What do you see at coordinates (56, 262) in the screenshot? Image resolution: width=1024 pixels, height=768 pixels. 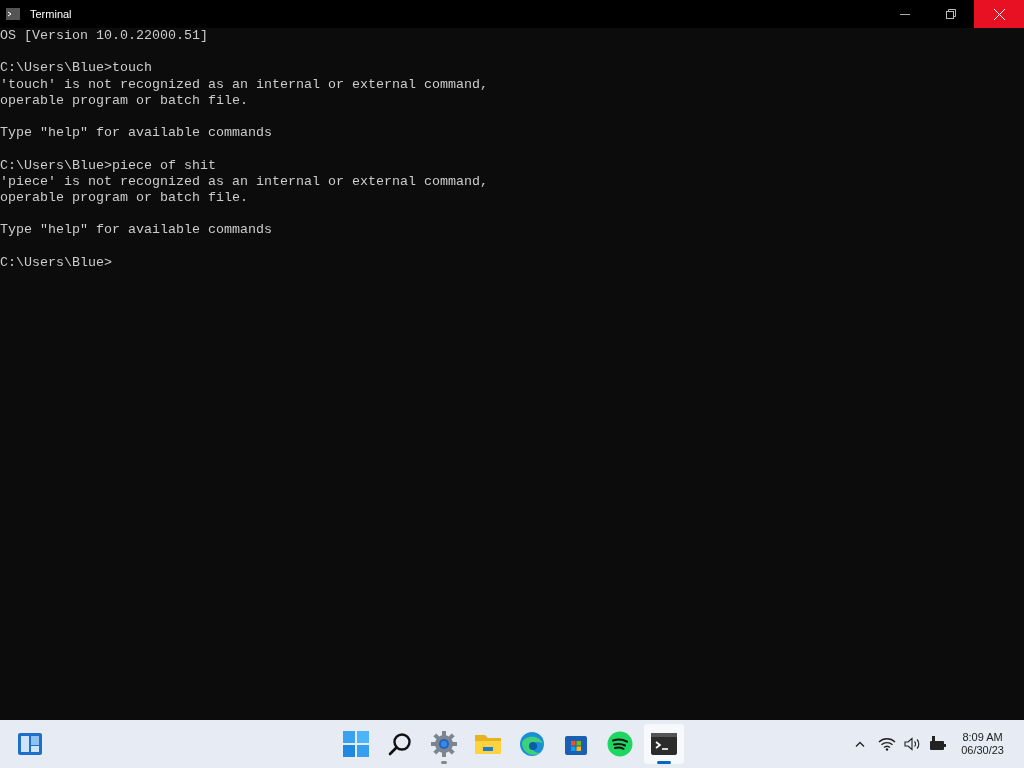 I see `console-line: C:\Users\Blue>` at bounding box center [56, 262].